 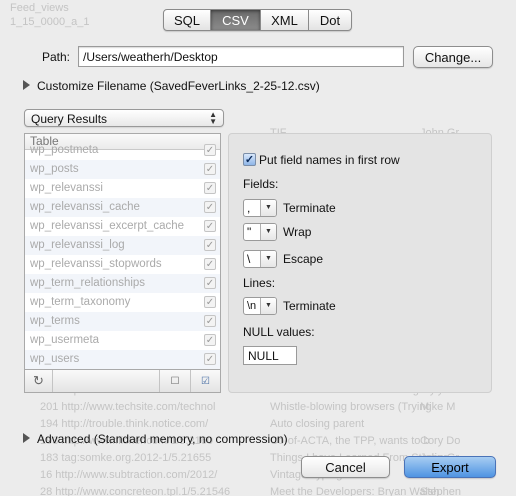 I want to click on background-text: Cory Do, so click(x=440, y=441).